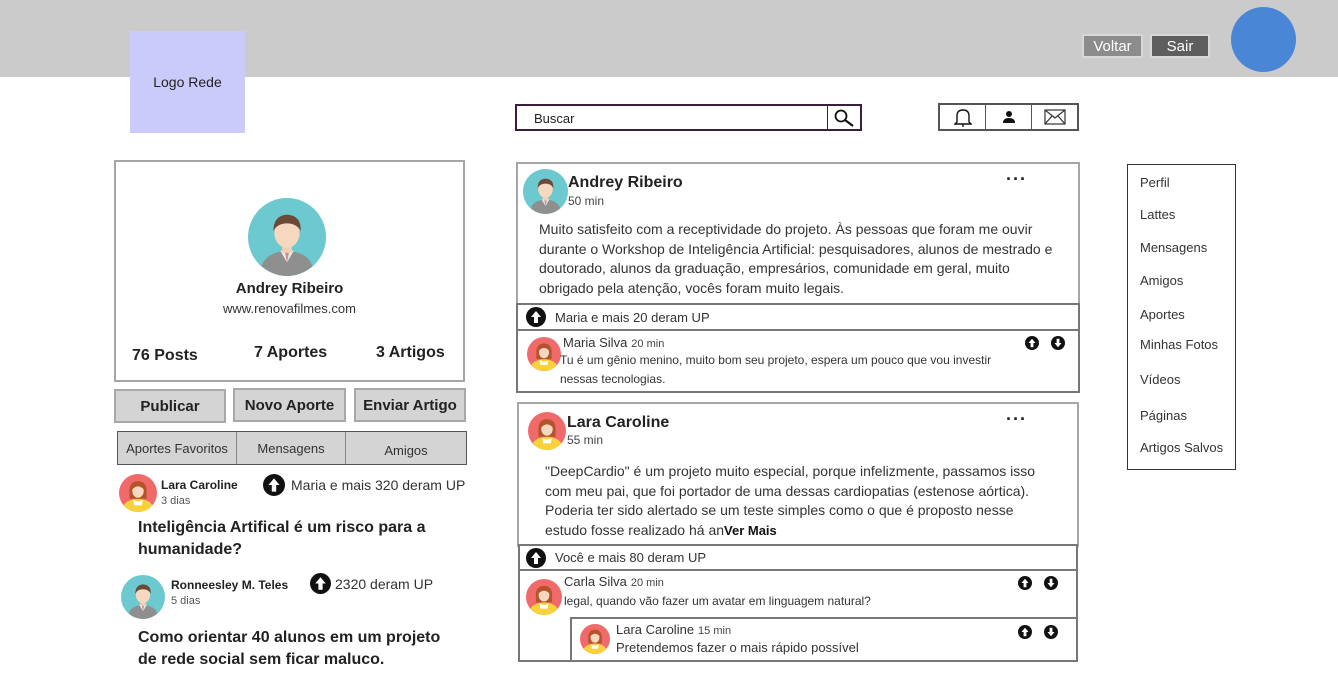 This screenshot has height=690, width=1338. Describe the element at coordinates (176, 501) in the screenshot. I see `feed-time: 3 dias` at that location.